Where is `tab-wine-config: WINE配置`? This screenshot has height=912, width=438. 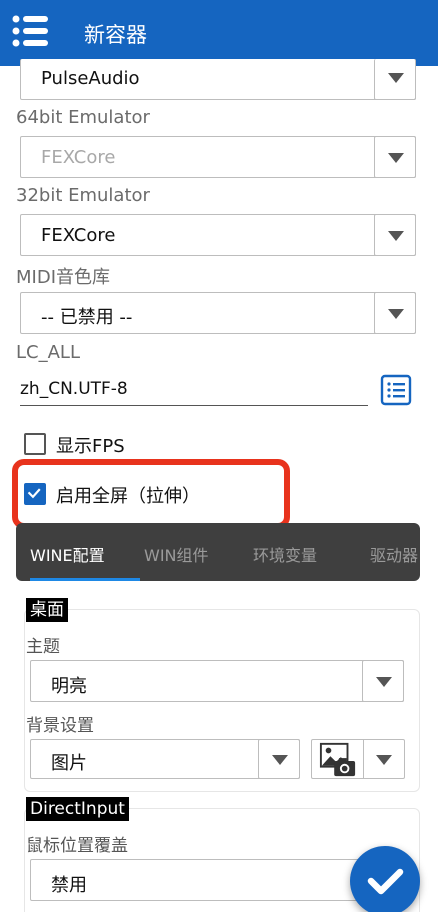
tab-wine-config: WINE配置 is located at coordinates (67, 554).